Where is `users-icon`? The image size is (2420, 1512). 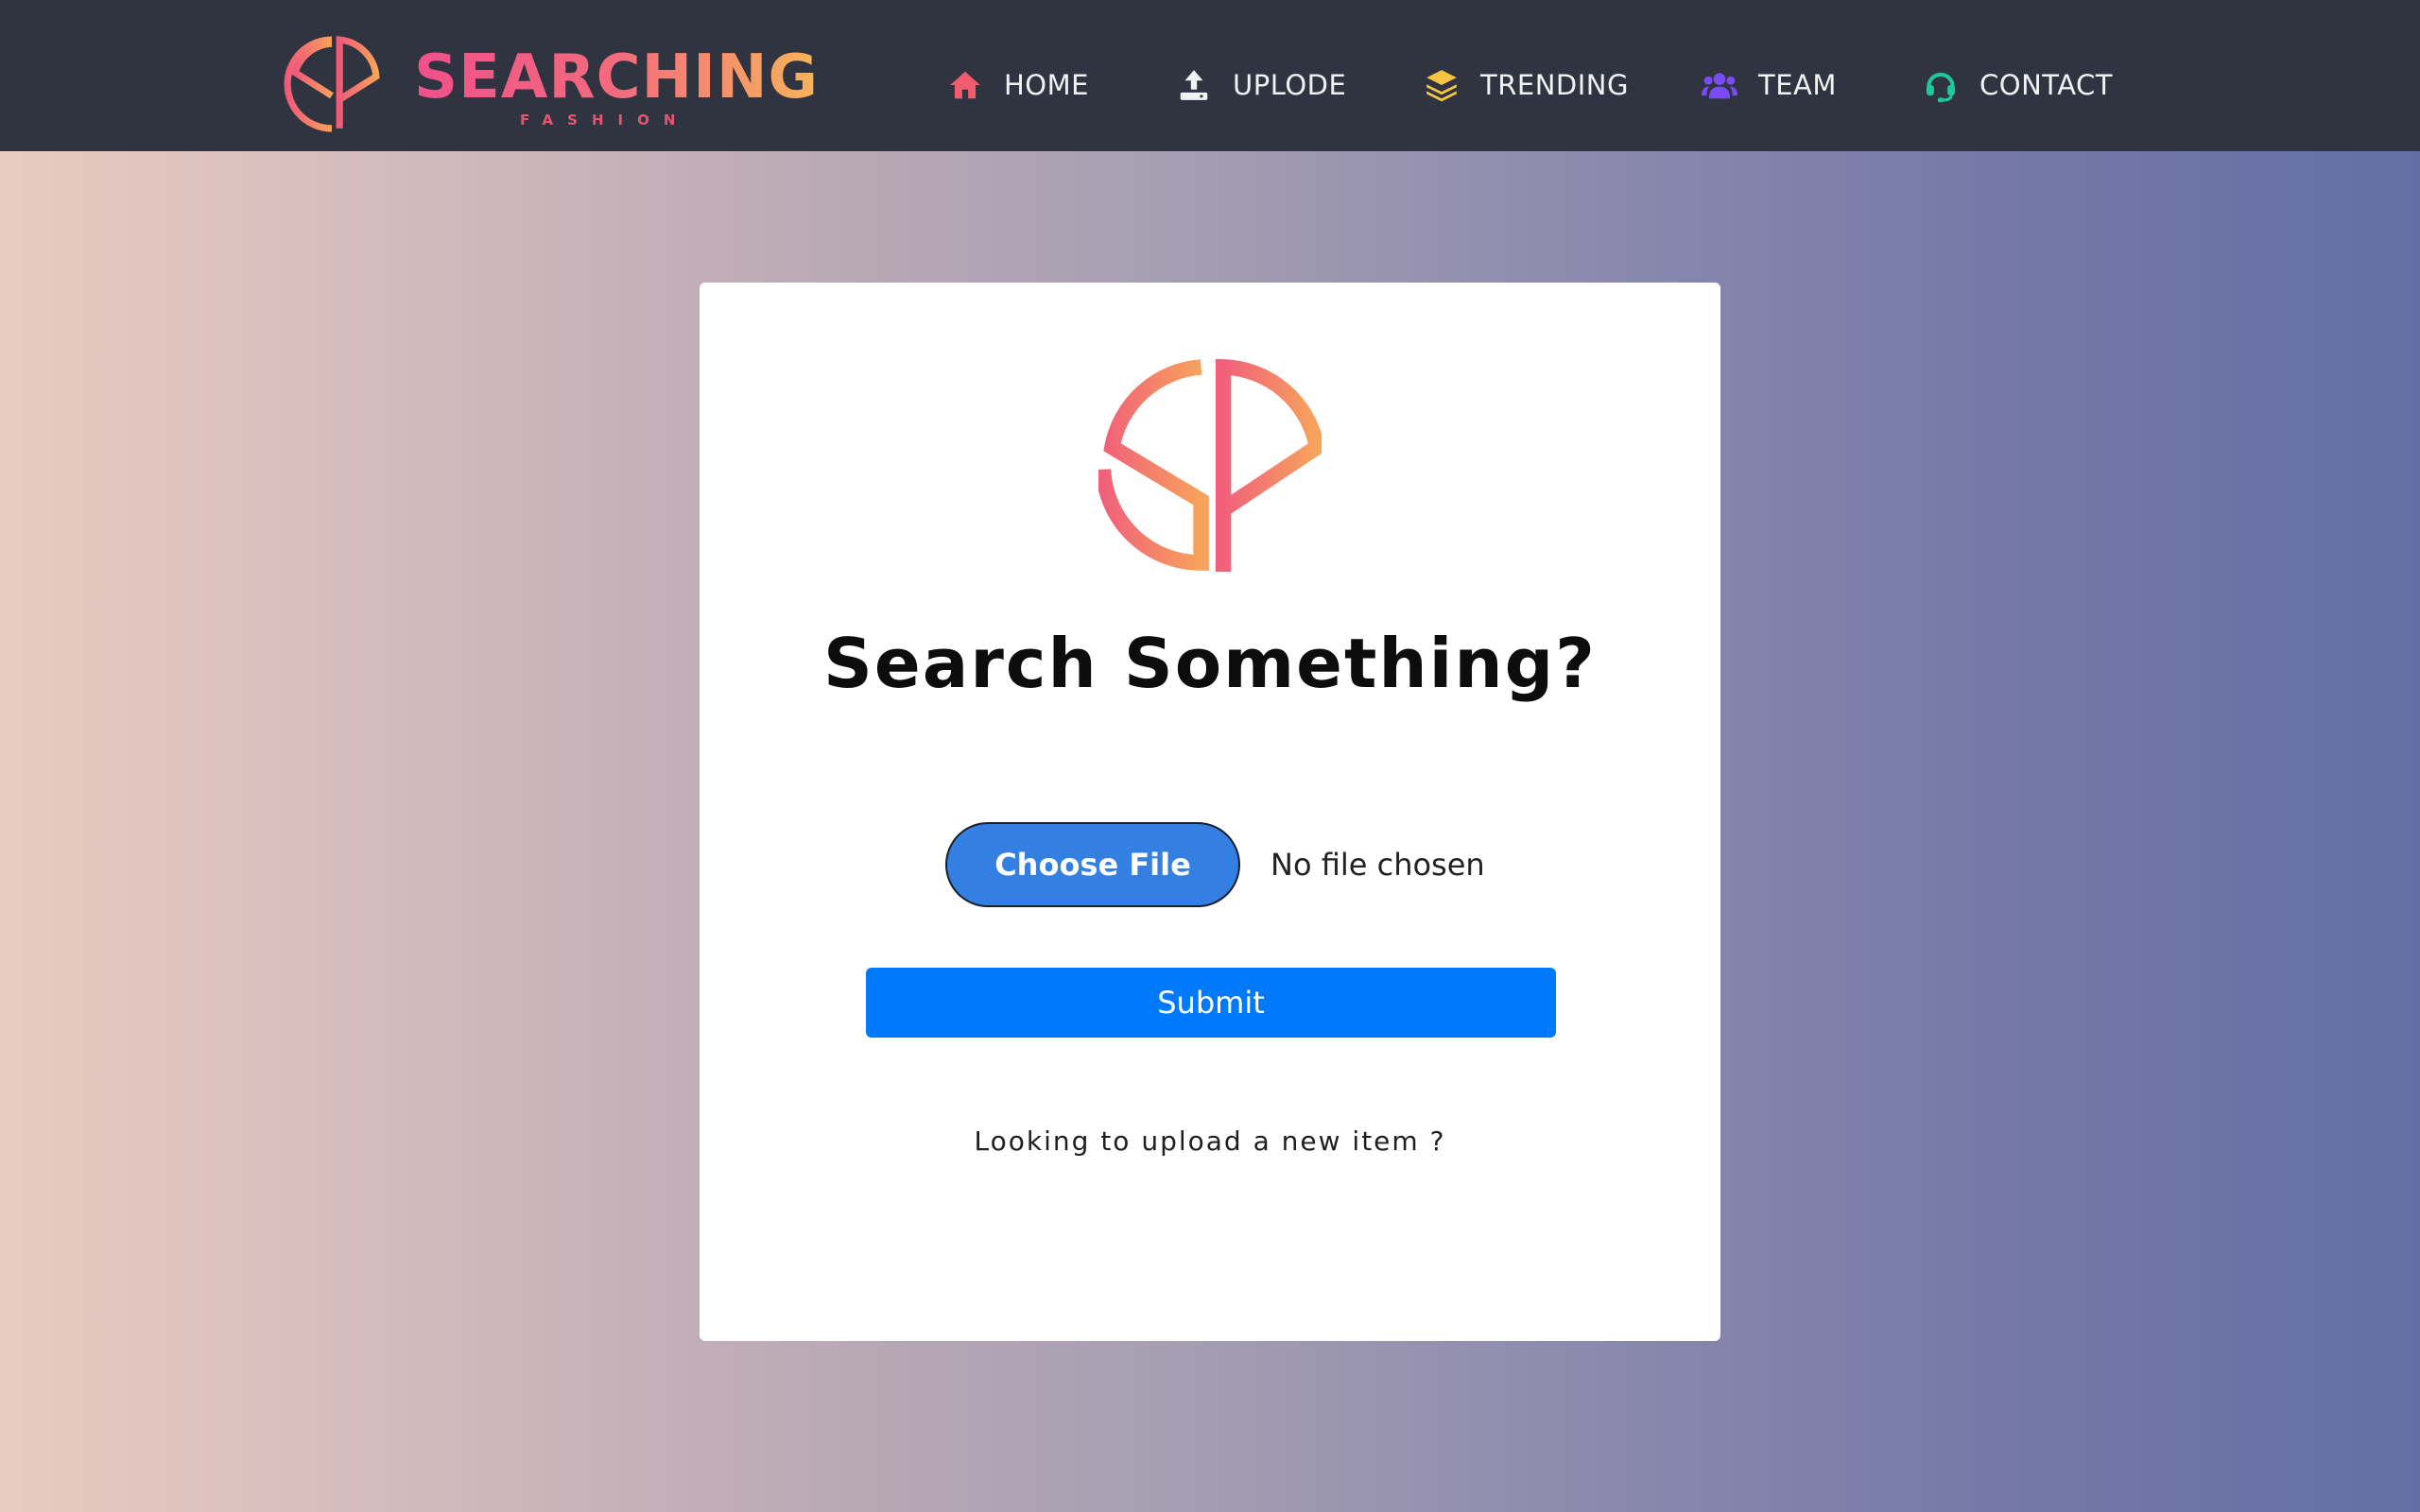 users-icon is located at coordinates (1719, 86).